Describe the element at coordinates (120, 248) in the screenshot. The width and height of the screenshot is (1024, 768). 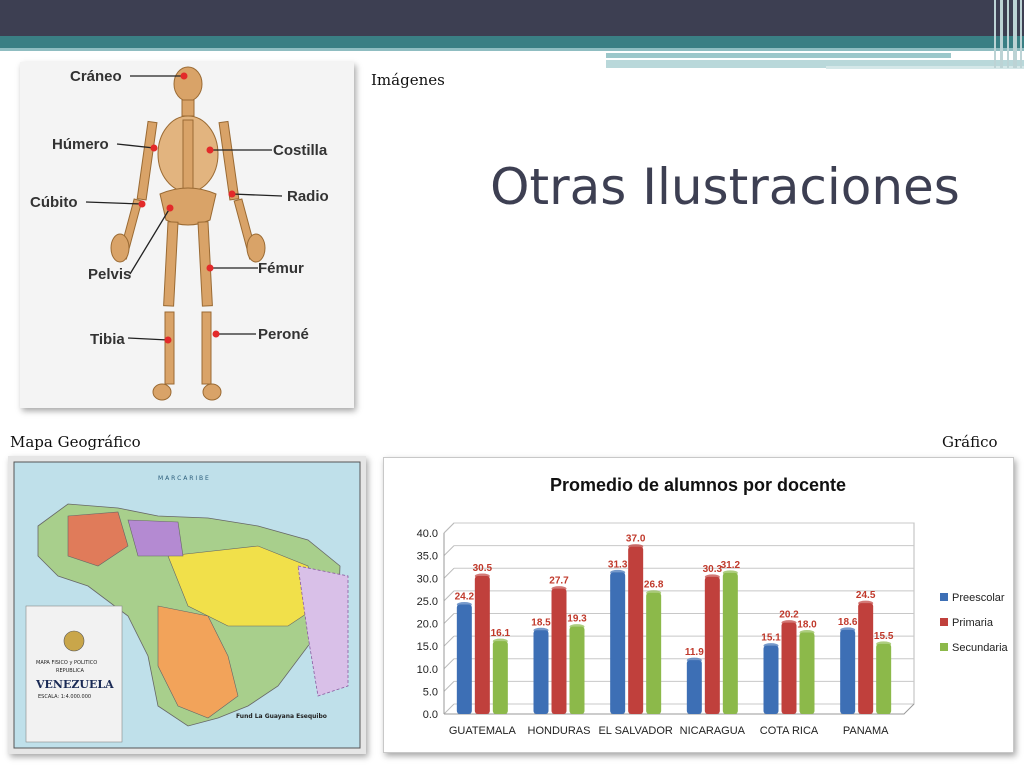
I see `left-hand-shape` at that location.